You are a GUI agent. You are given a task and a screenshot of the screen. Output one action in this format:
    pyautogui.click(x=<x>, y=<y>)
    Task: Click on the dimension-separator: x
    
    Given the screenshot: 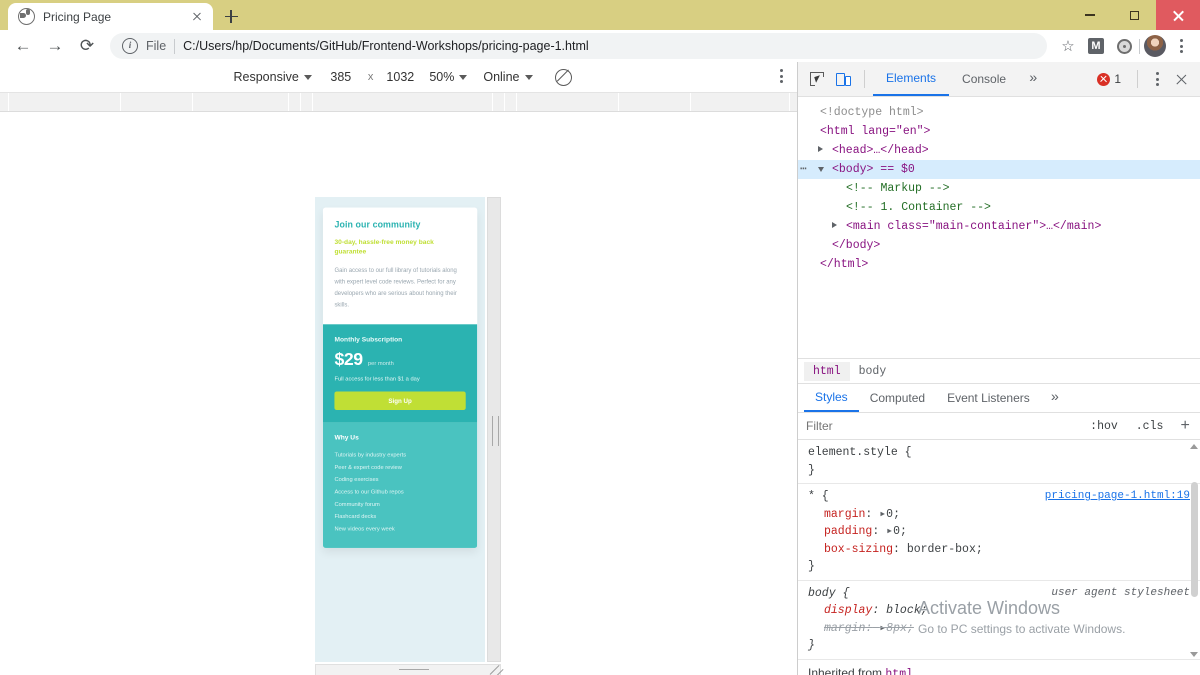 What is the action you would take?
    pyautogui.click(x=370, y=77)
    